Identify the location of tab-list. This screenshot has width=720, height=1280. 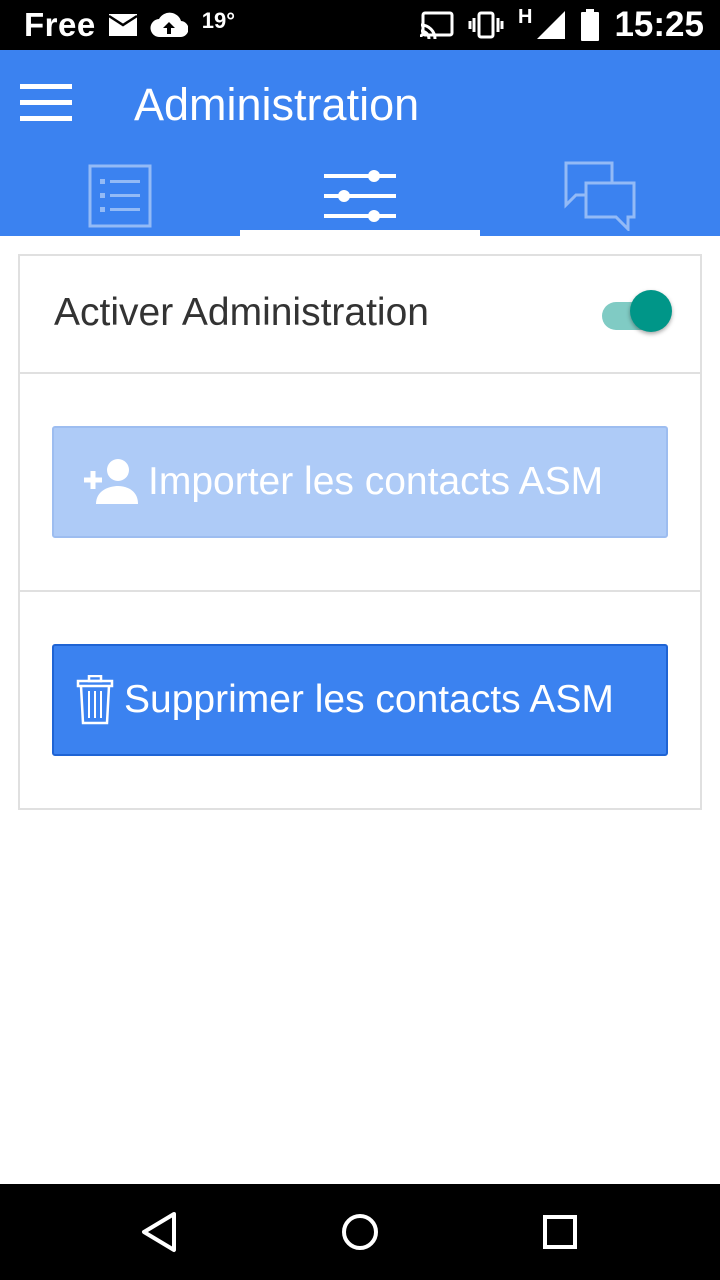
(120, 196).